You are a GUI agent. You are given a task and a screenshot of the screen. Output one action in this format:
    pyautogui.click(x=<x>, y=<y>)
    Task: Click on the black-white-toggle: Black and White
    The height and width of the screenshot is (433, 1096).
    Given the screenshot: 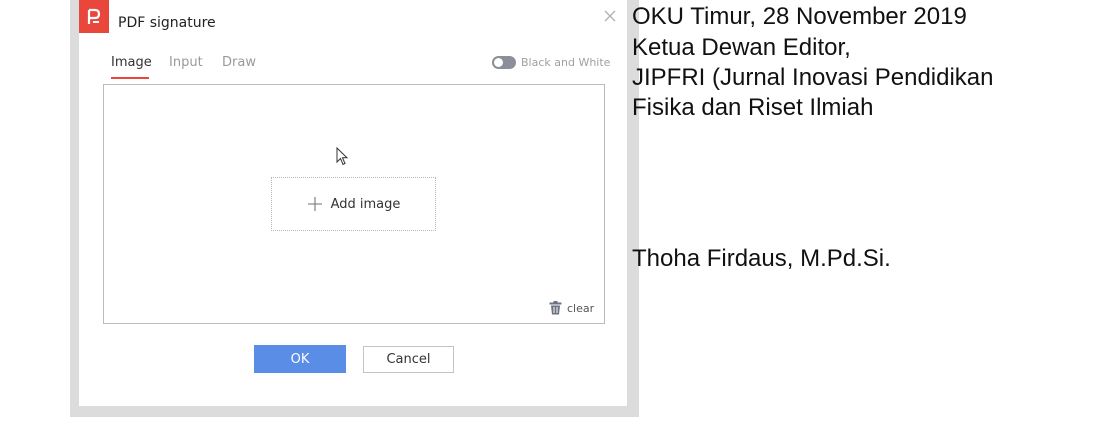 What is the action you would take?
    pyautogui.click(x=551, y=62)
    